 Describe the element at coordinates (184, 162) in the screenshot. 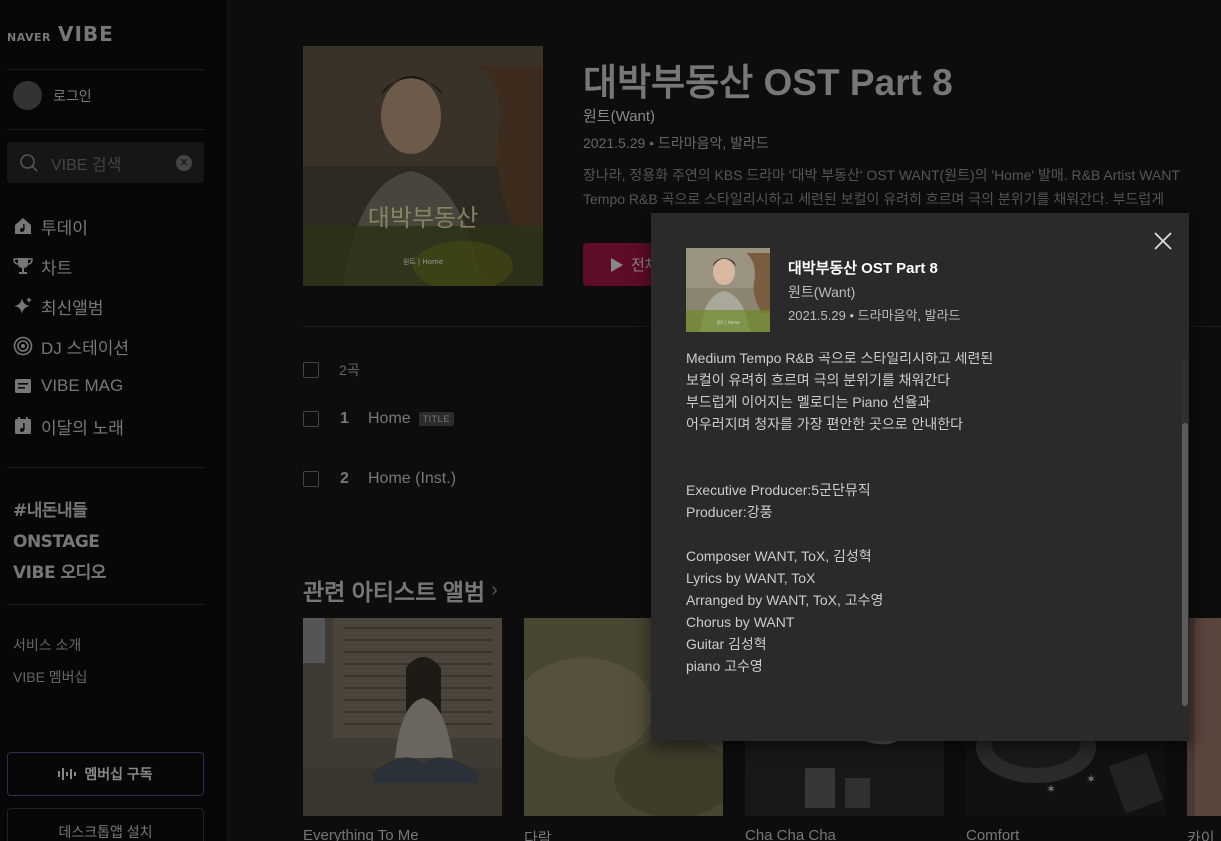

I see `clear-icon: ✕` at that location.